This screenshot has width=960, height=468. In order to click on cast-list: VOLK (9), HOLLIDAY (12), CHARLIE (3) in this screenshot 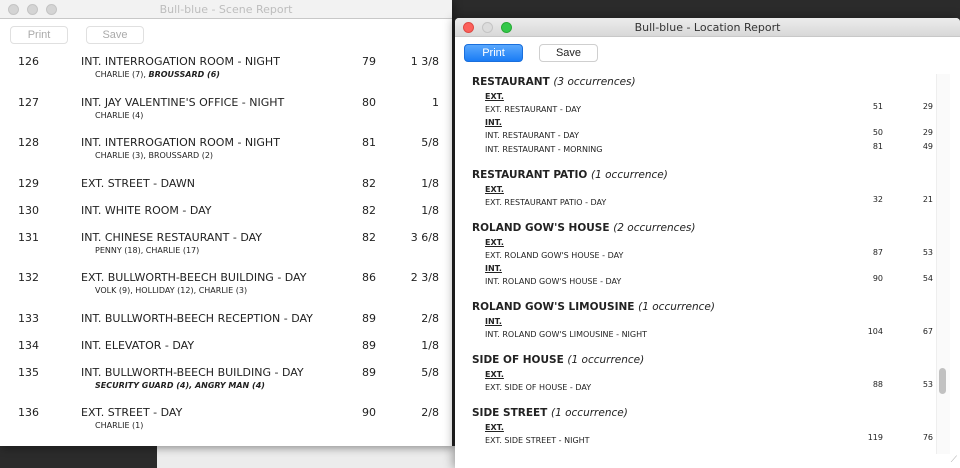, I will do `click(171, 290)`.